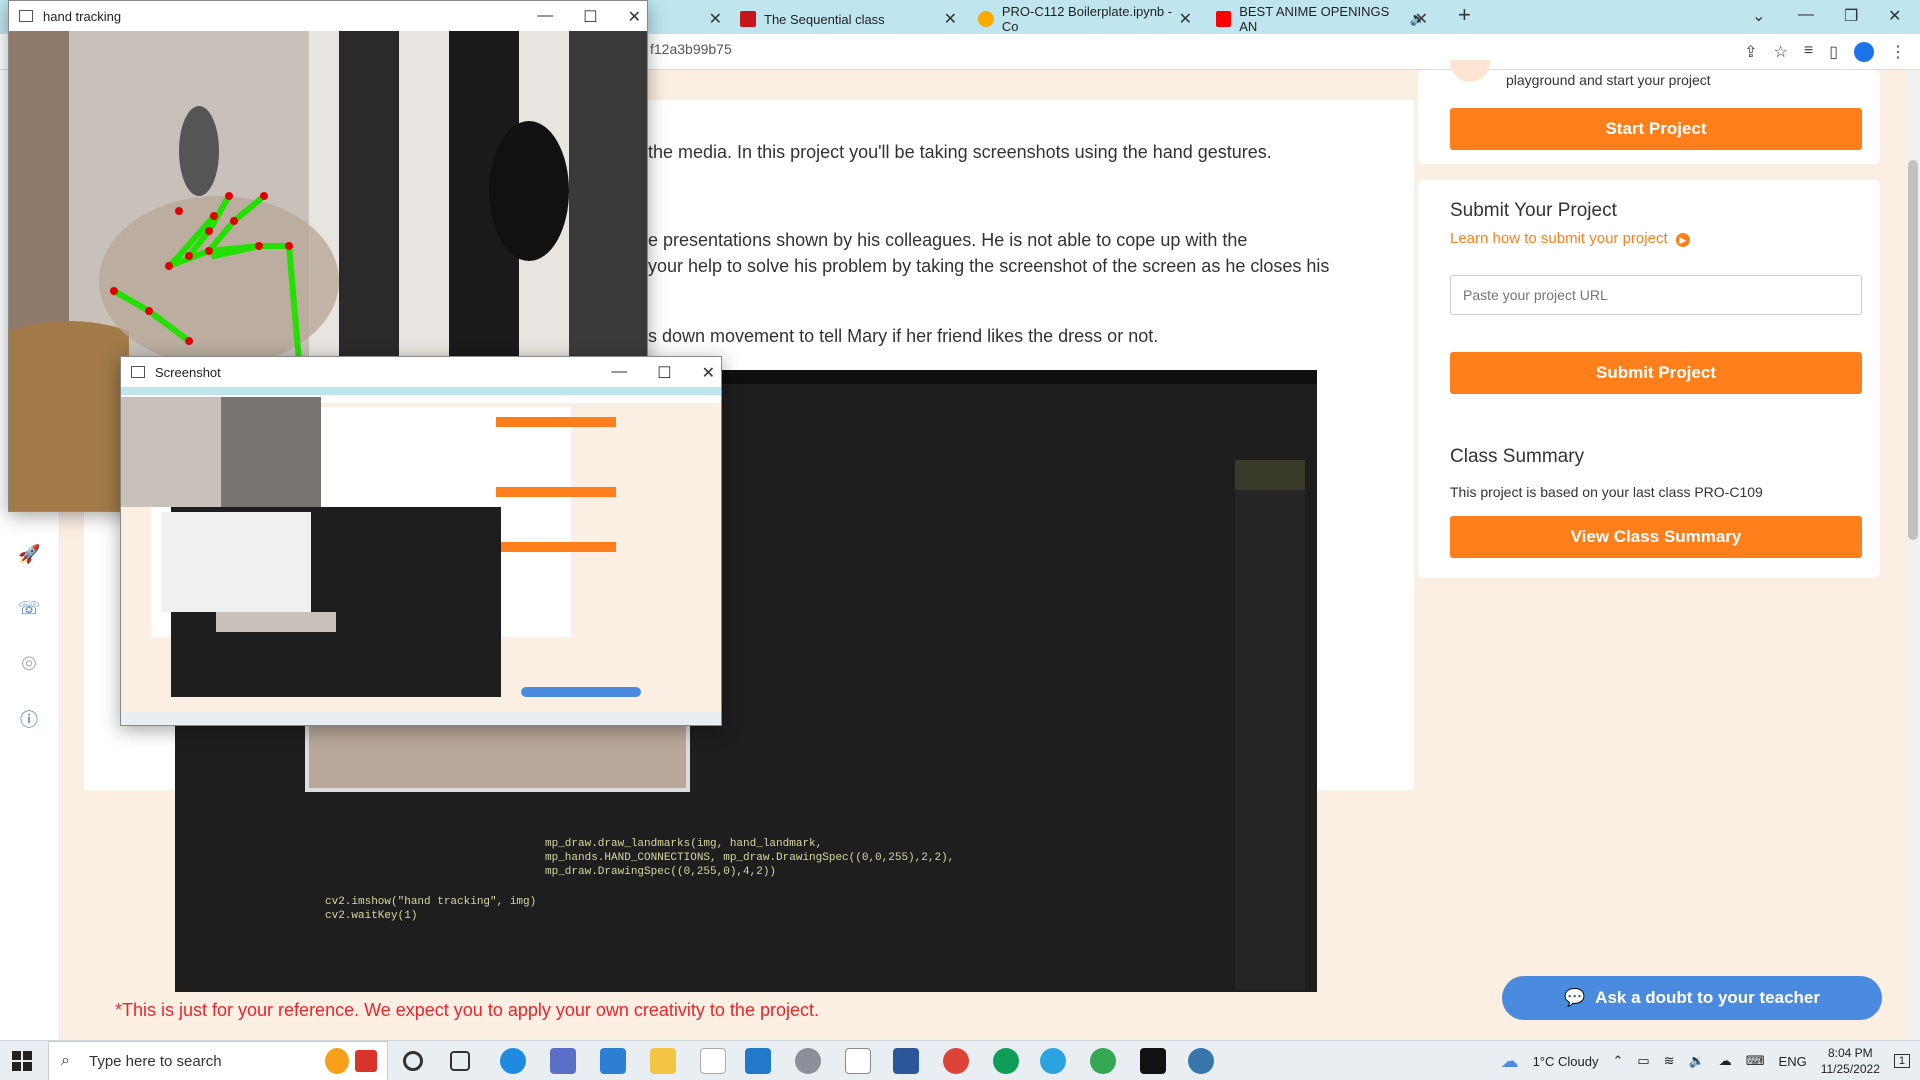  I want to click on summary-title: Class Summary, so click(1517, 456).